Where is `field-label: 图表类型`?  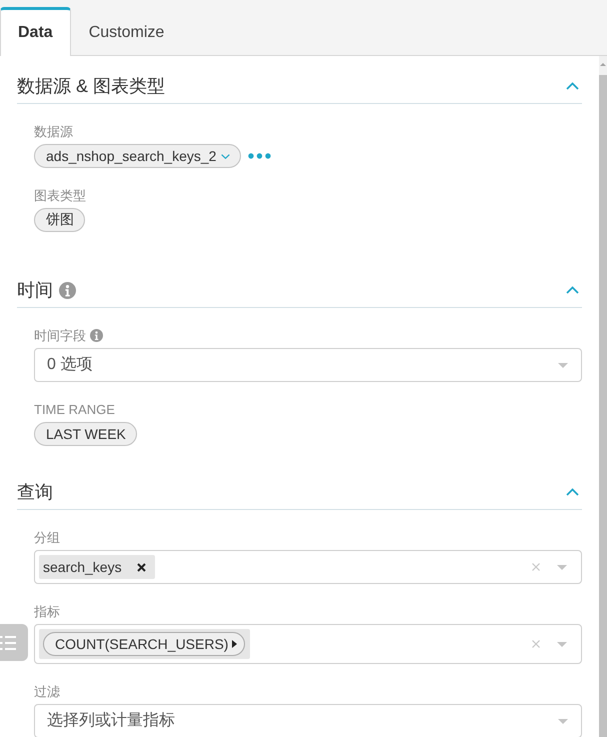 field-label: 图表类型 is located at coordinates (60, 195).